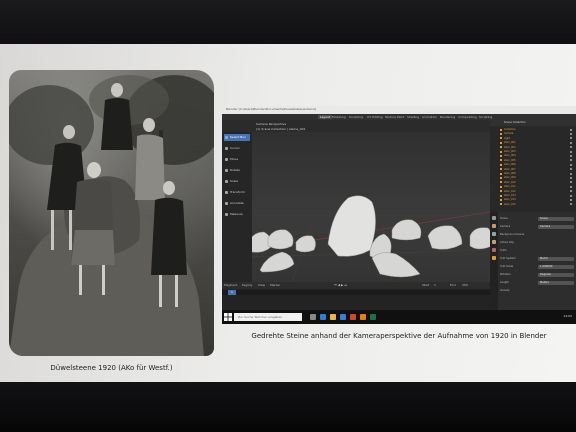  What do you see at coordinates (341, 285) in the screenshot?
I see `playback-buttons: ⏮◀▶⏭` at bounding box center [341, 285].